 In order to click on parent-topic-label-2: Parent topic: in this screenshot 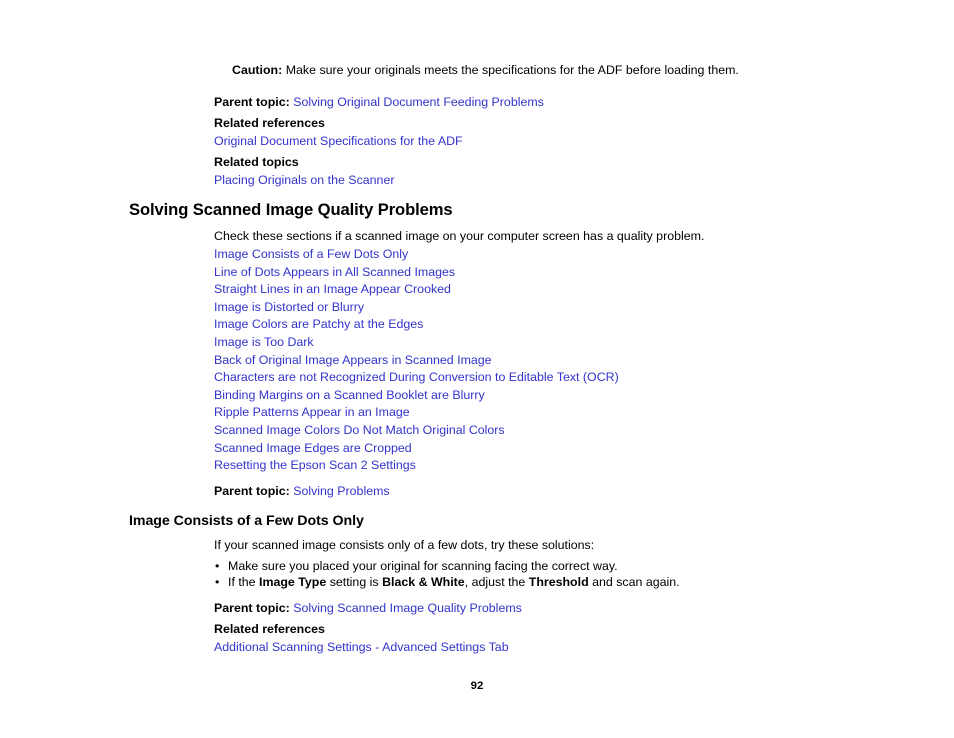, I will do `click(252, 491)`.